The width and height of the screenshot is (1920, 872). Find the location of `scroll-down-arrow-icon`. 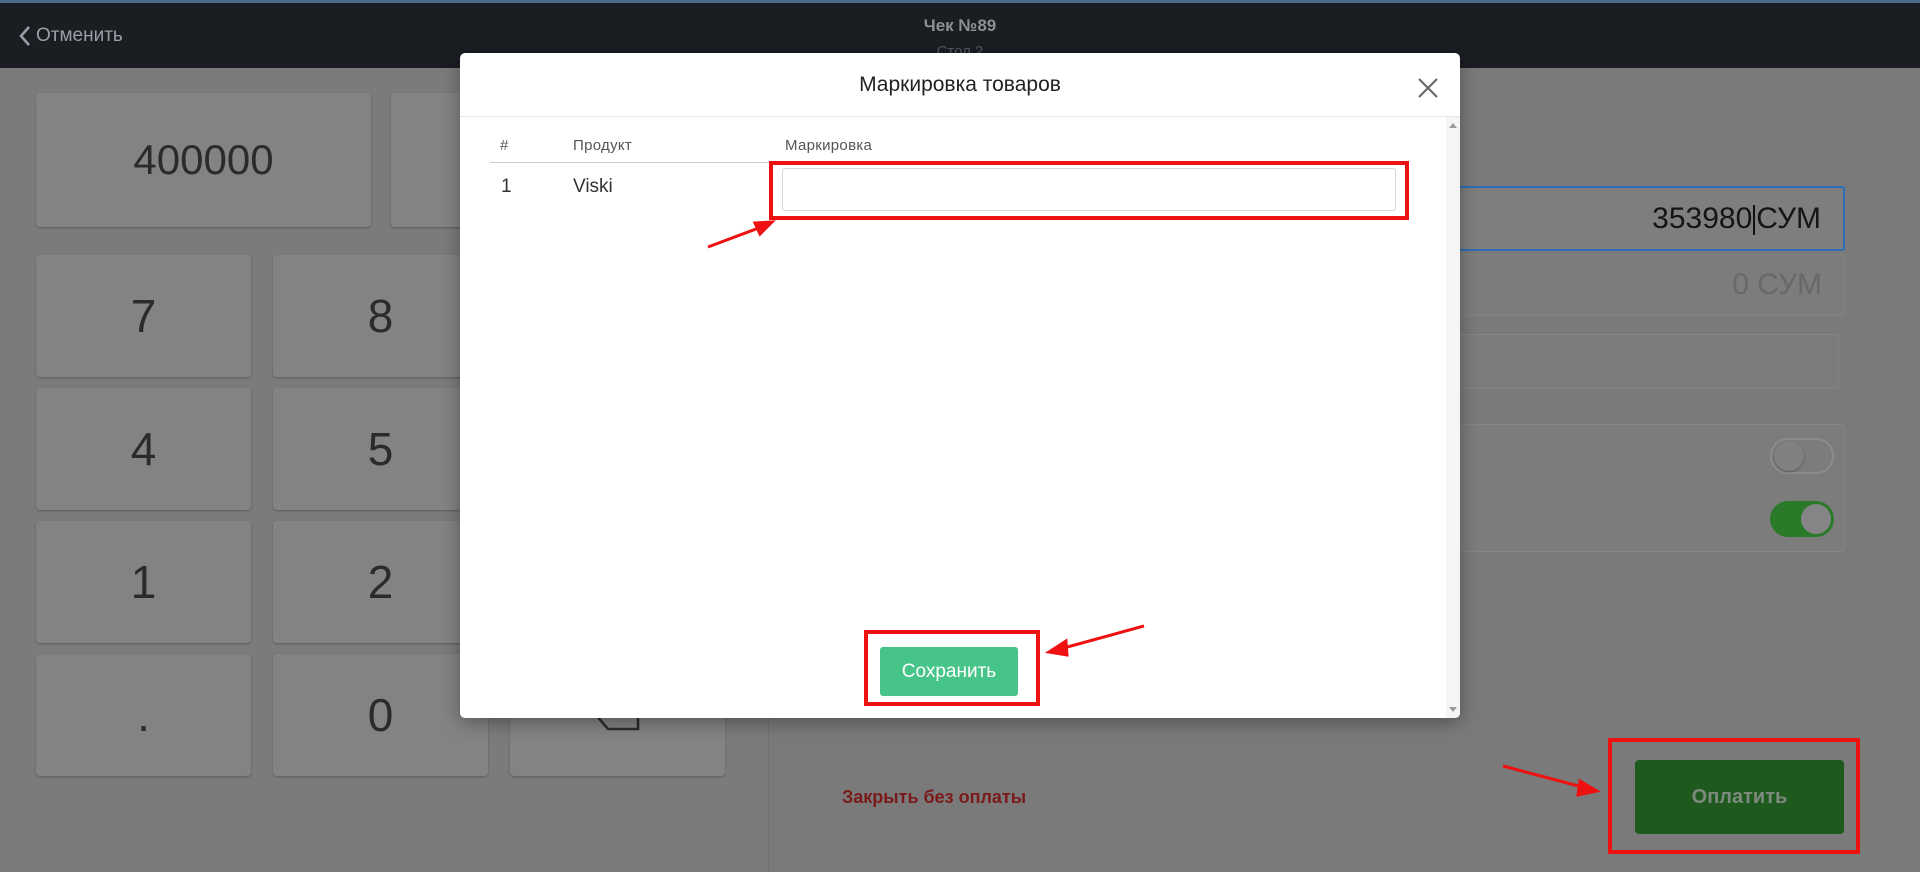

scroll-down-arrow-icon is located at coordinates (1453, 709).